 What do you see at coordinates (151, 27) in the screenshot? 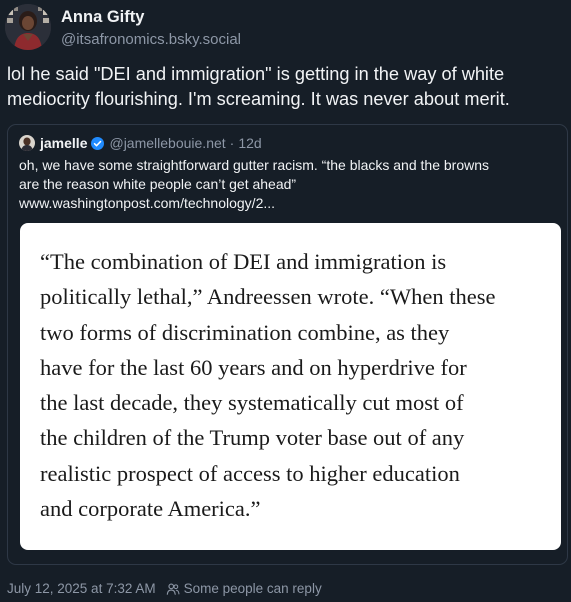
I see `author-names: Anna Gifty @itsafronomics.bsky.social` at bounding box center [151, 27].